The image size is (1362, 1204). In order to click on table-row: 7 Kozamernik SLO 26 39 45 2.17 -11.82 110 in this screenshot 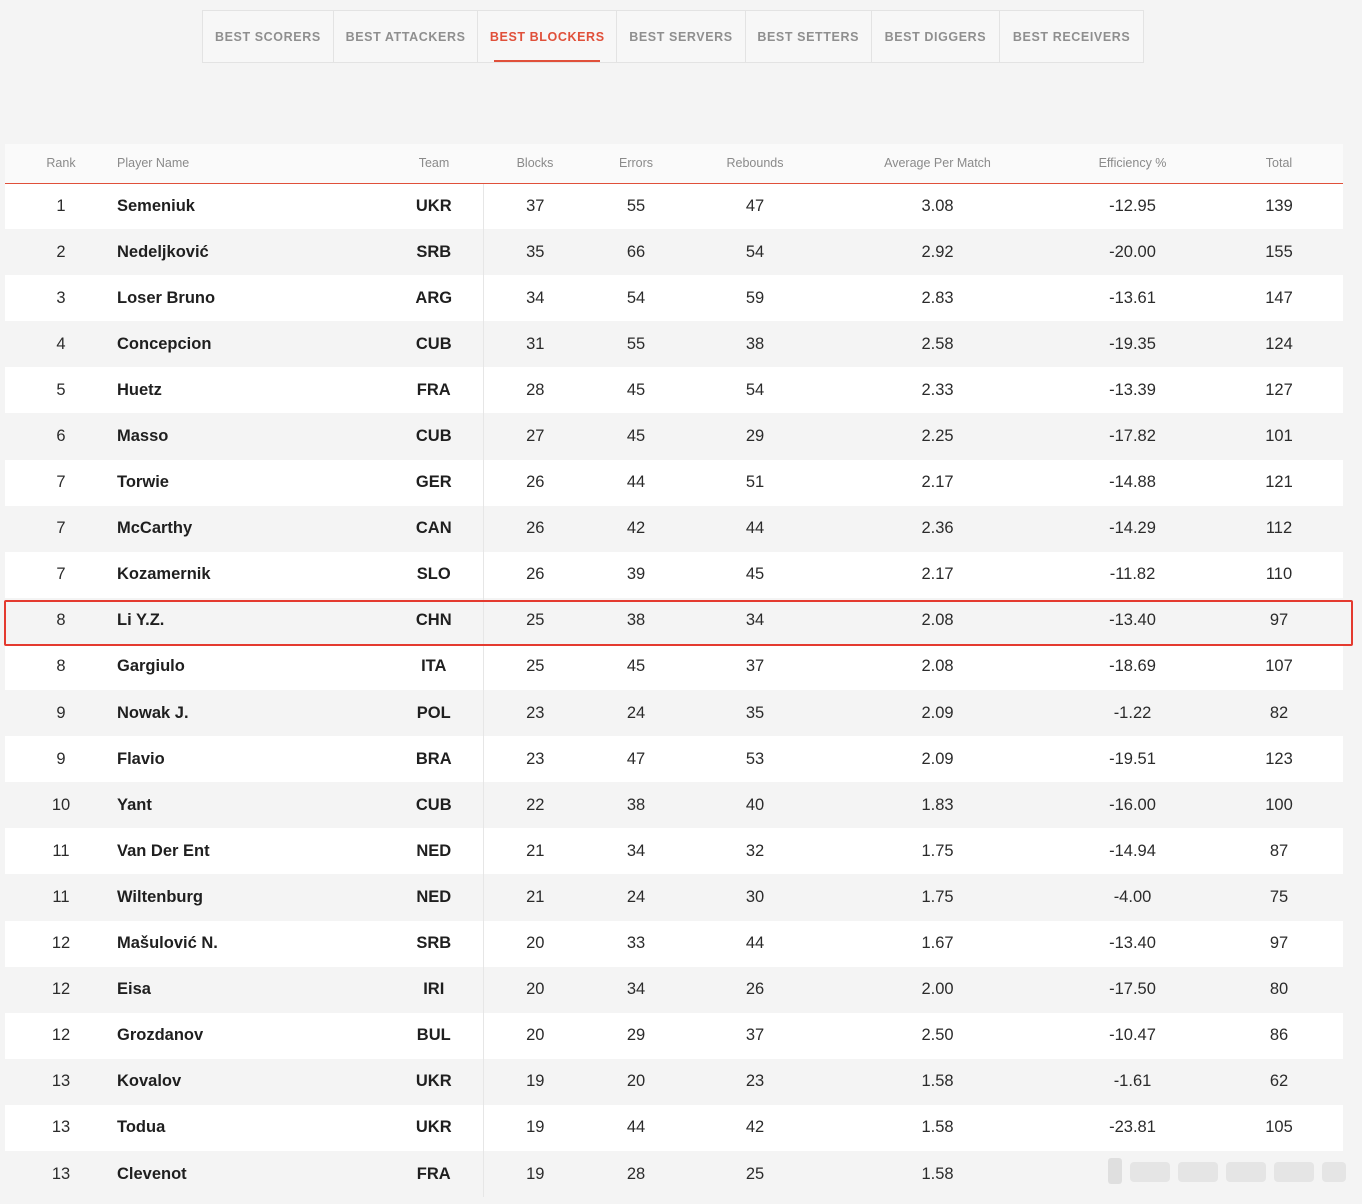, I will do `click(674, 574)`.